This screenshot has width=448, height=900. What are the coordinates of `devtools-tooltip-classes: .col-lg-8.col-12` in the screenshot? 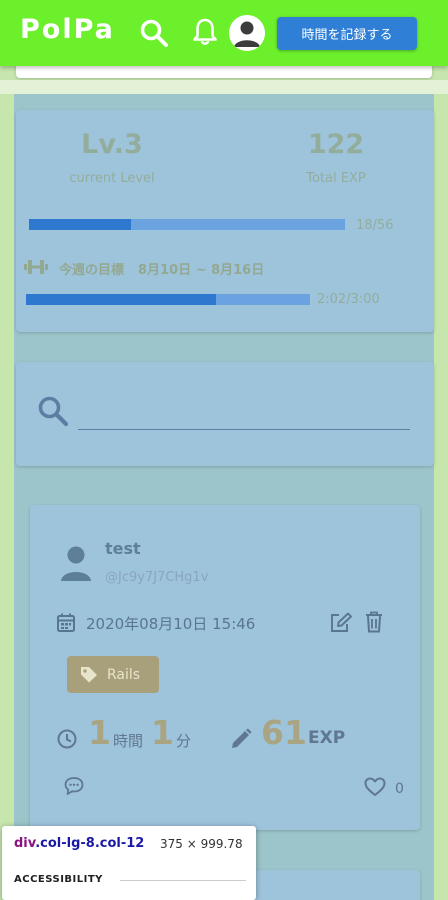 It's located at (90, 843).